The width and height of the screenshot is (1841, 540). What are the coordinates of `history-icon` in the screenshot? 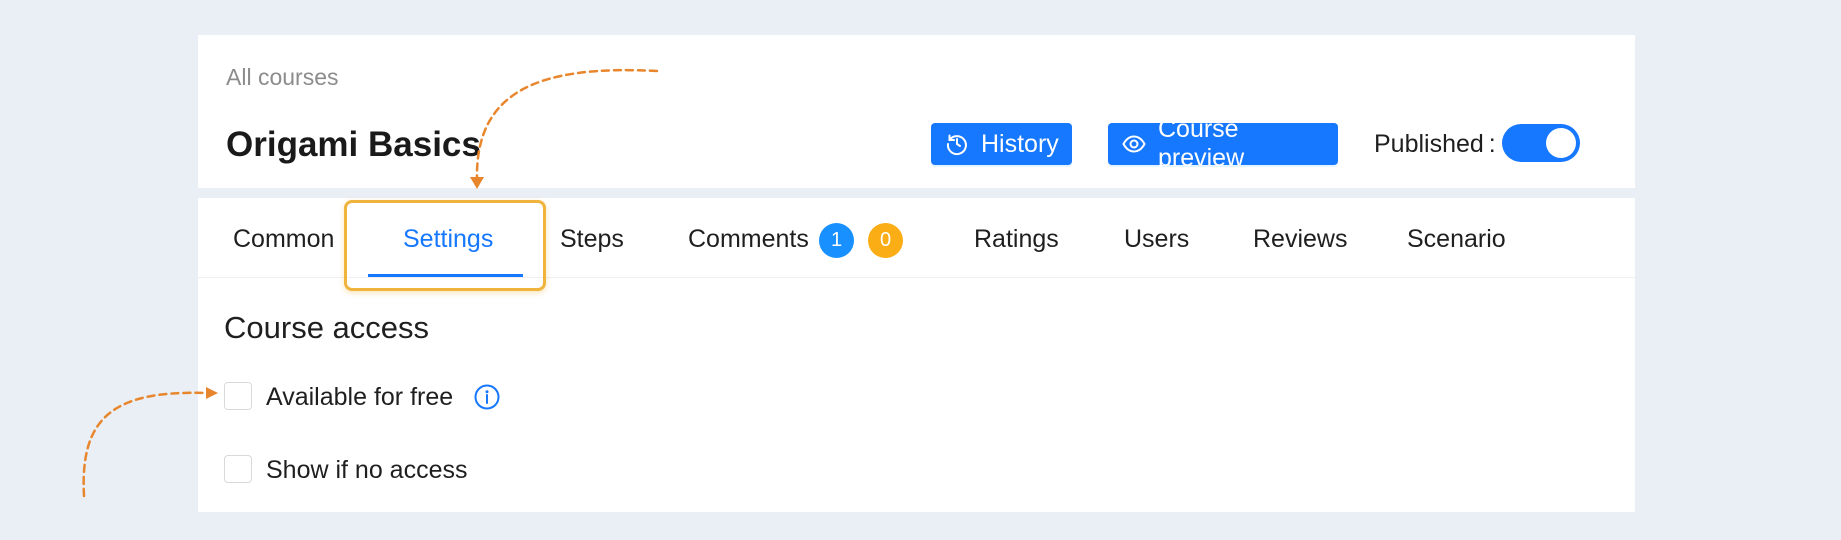 It's located at (957, 144).